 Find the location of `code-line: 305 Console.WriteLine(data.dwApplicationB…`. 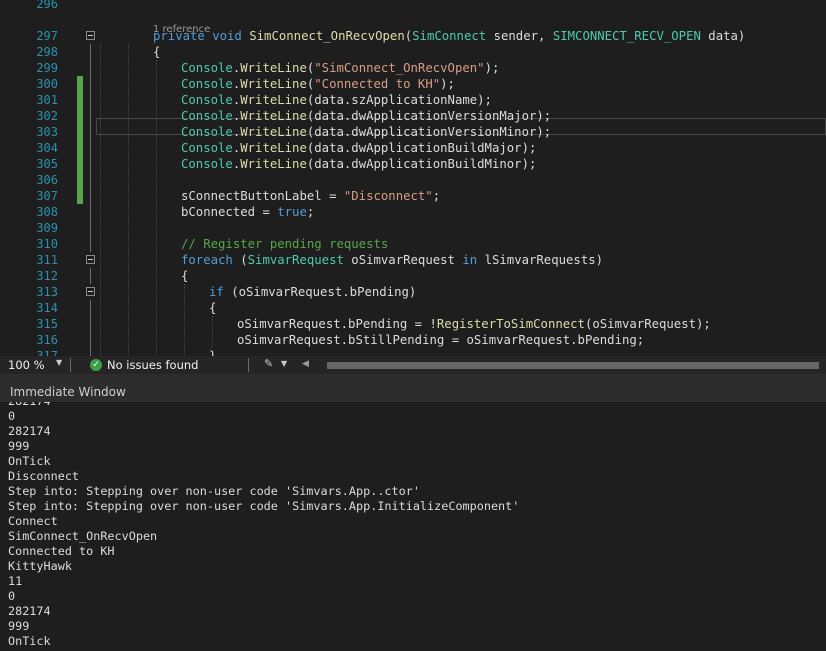

code-line: 305 Console.WriteLine(data.dwApplicationB… is located at coordinates (413, 164).